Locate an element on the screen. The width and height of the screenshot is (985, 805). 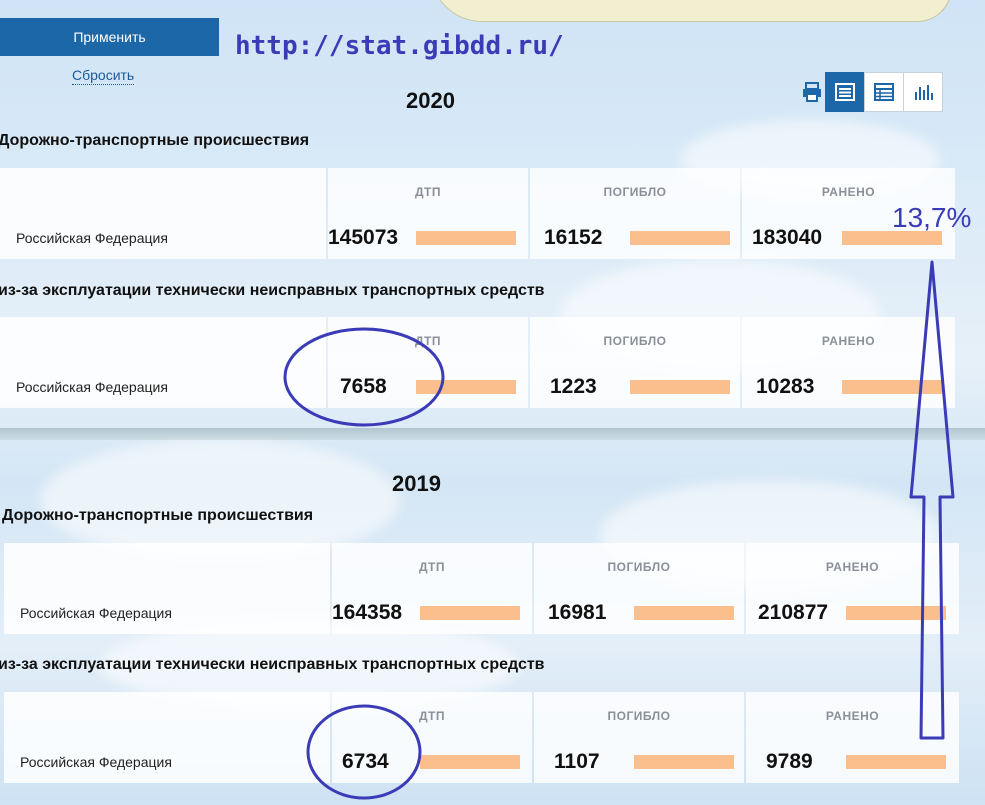
killed-value: 16981 is located at coordinates (577, 612).